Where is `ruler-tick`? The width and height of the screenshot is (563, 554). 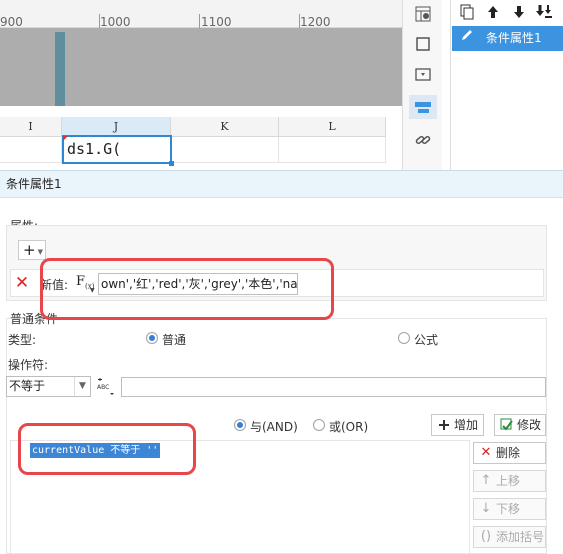
ruler-tick is located at coordinates (199, 21).